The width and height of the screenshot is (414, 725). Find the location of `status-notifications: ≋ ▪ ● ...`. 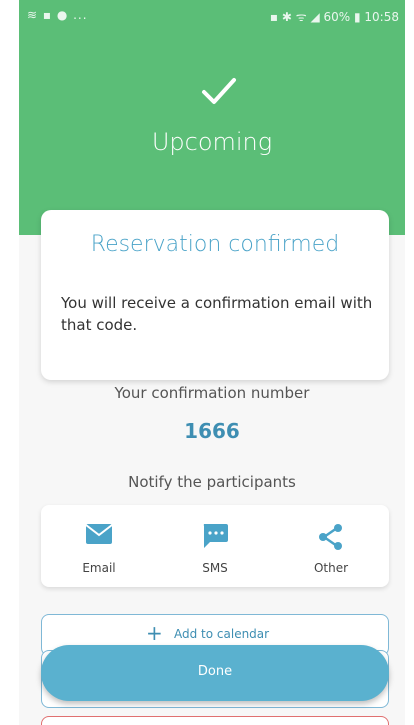

status-notifications: ≋ ▪ ● ... is located at coordinates (57, 15).